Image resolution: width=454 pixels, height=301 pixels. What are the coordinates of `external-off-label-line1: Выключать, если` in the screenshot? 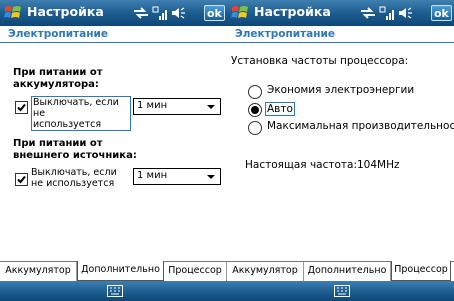 It's located at (74, 172).